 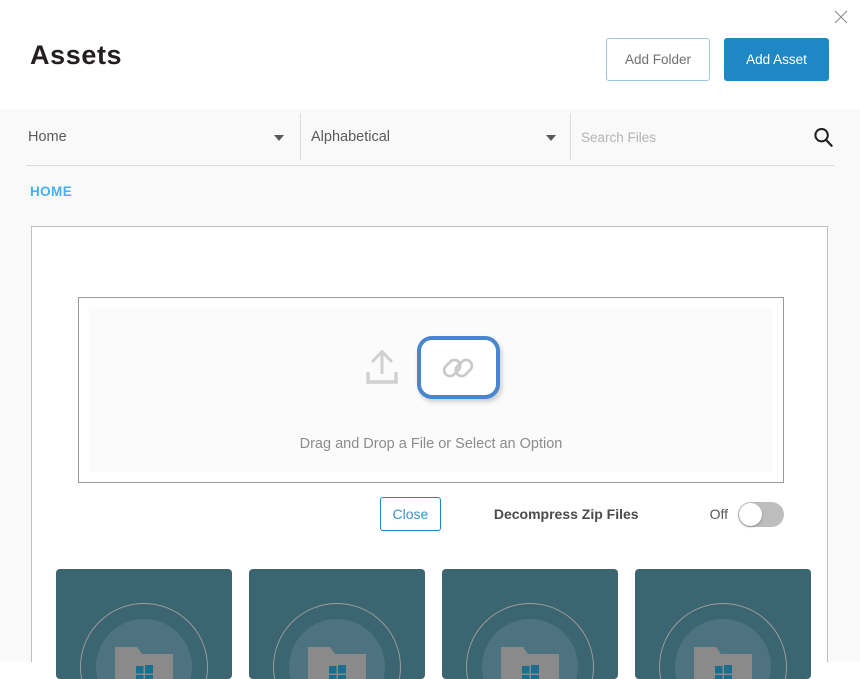 What do you see at coordinates (76, 55) in the screenshot?
I see `page-title: Assets` at bounding box center [76, 55].